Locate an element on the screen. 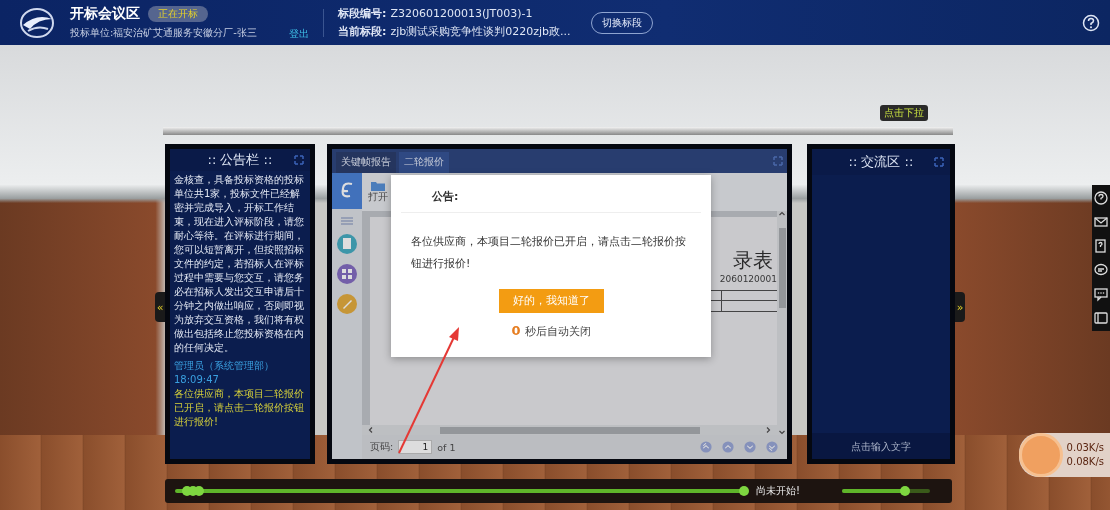 The image size is (1110, 510). section-info: 标段编号: Z320601200013(JT003)-1 is located at coordinates (436, 13).